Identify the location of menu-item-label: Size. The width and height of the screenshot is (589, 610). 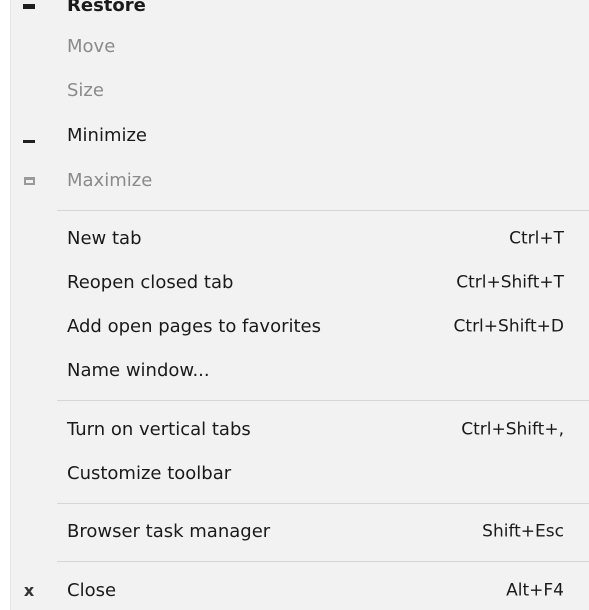
(85, 90).